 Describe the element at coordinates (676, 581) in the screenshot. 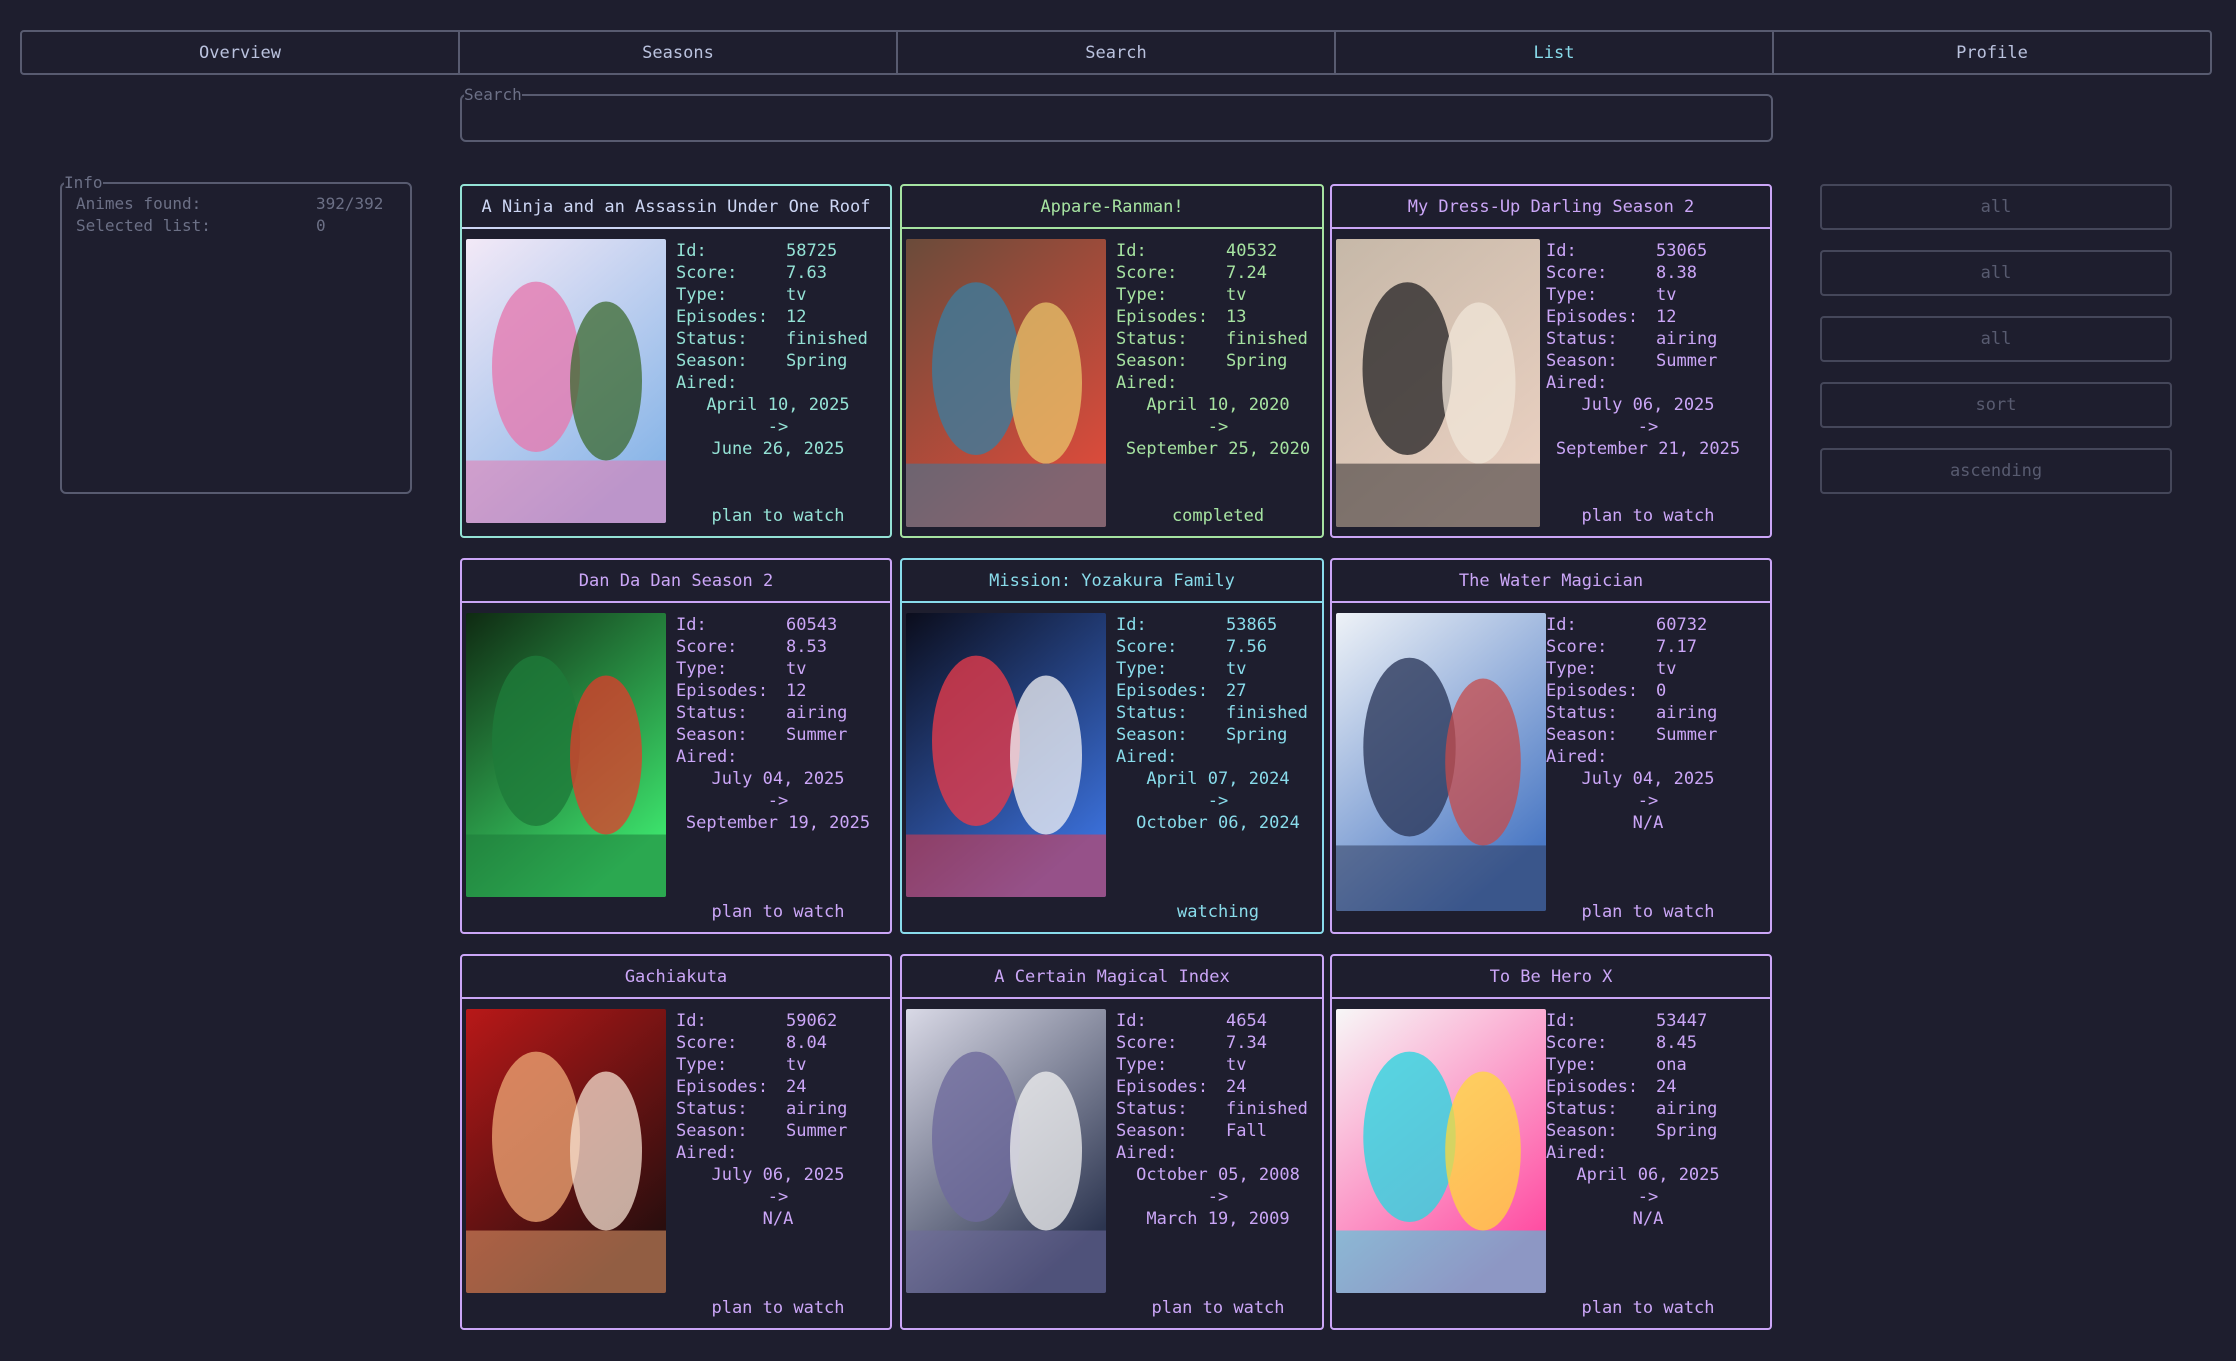

I see `anime-title: Dan Da Dan Season 2` at that location.